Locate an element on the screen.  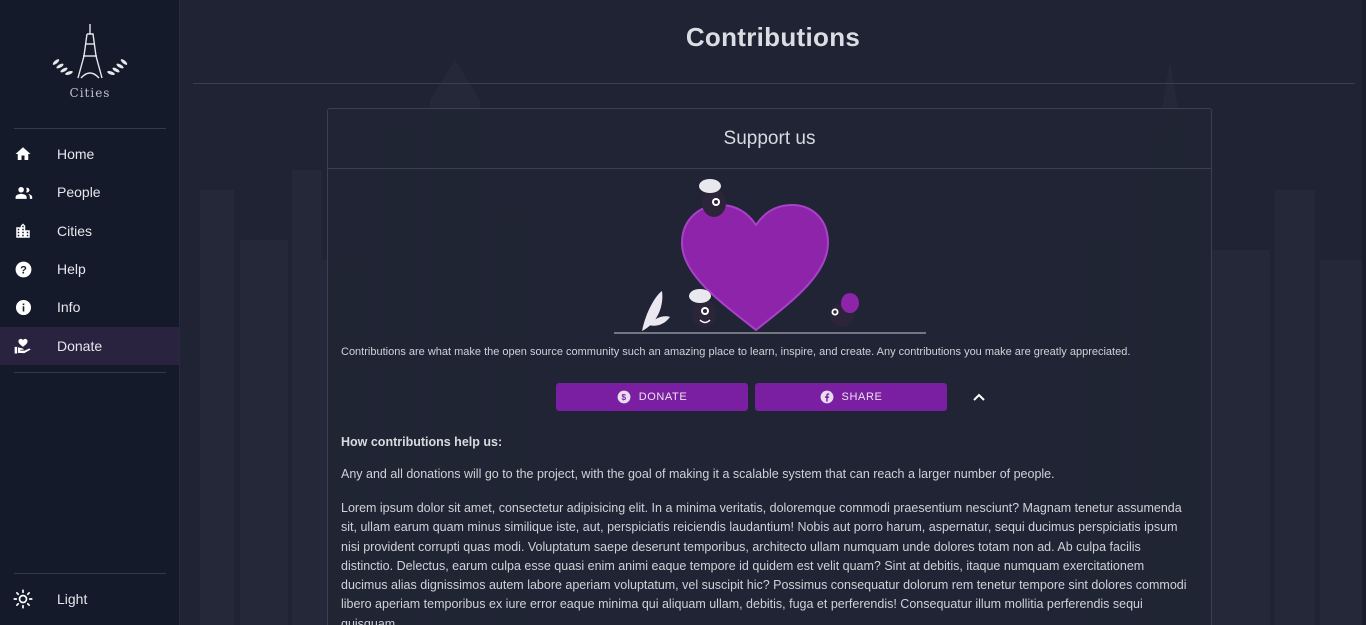
page-title: Contributions is located at coordinates (773, 37).